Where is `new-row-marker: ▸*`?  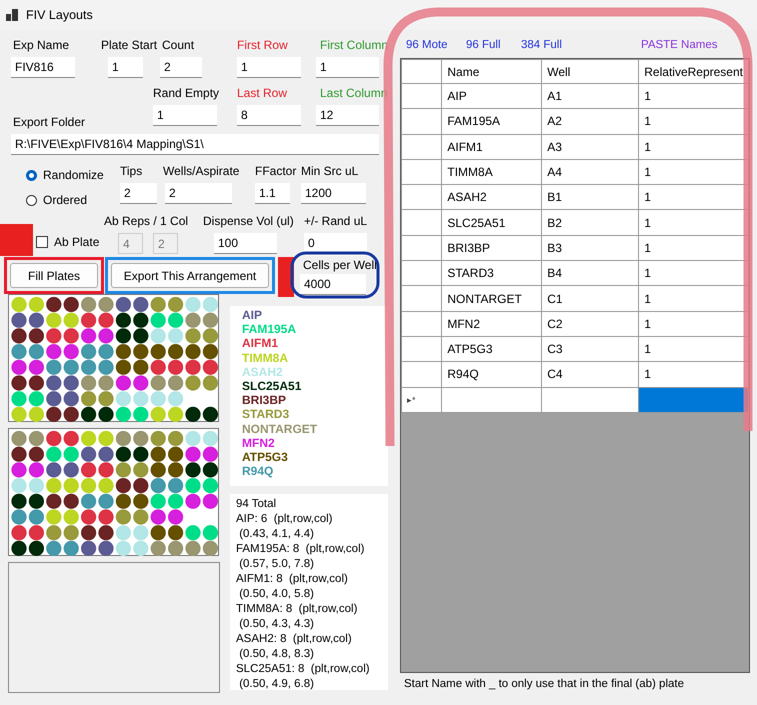
new-row-marker: ▸* is located at coordinates (422, 399).